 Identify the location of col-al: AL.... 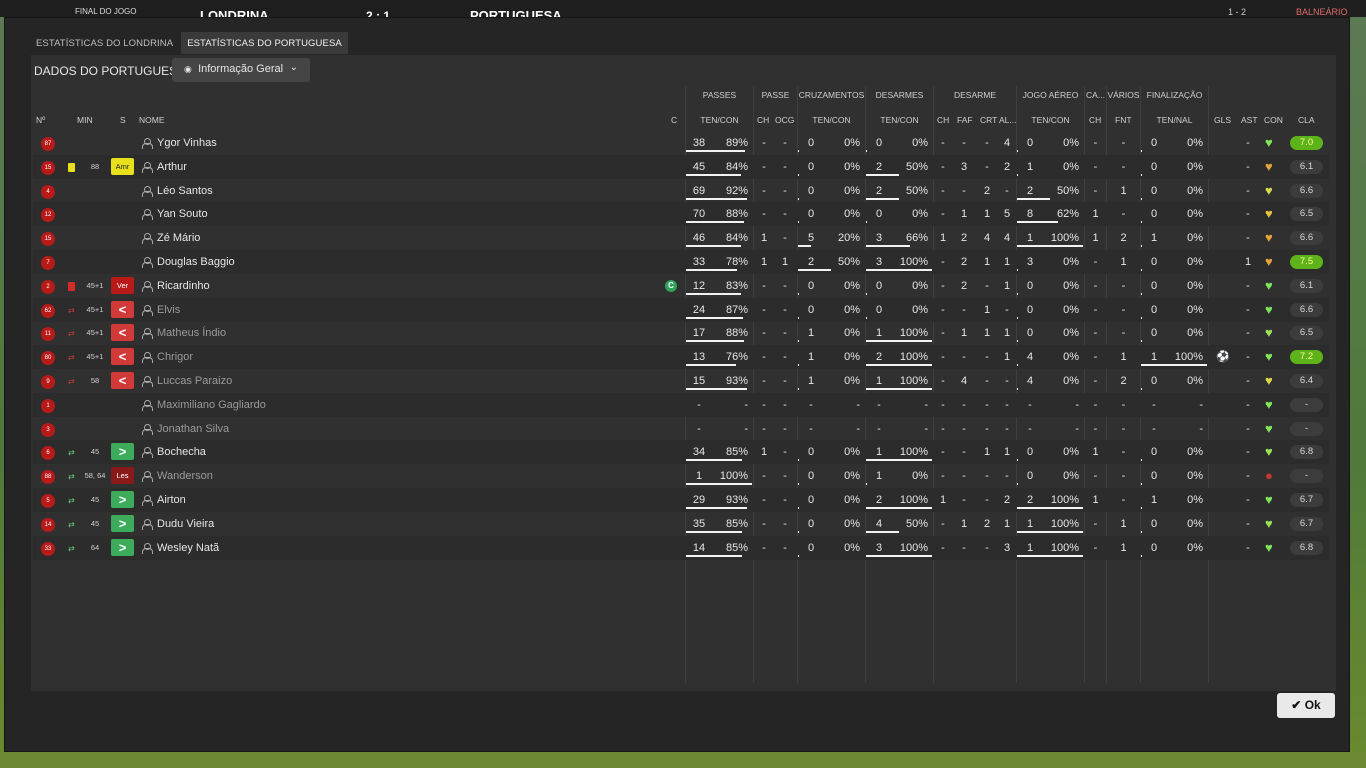
(1007, 120).